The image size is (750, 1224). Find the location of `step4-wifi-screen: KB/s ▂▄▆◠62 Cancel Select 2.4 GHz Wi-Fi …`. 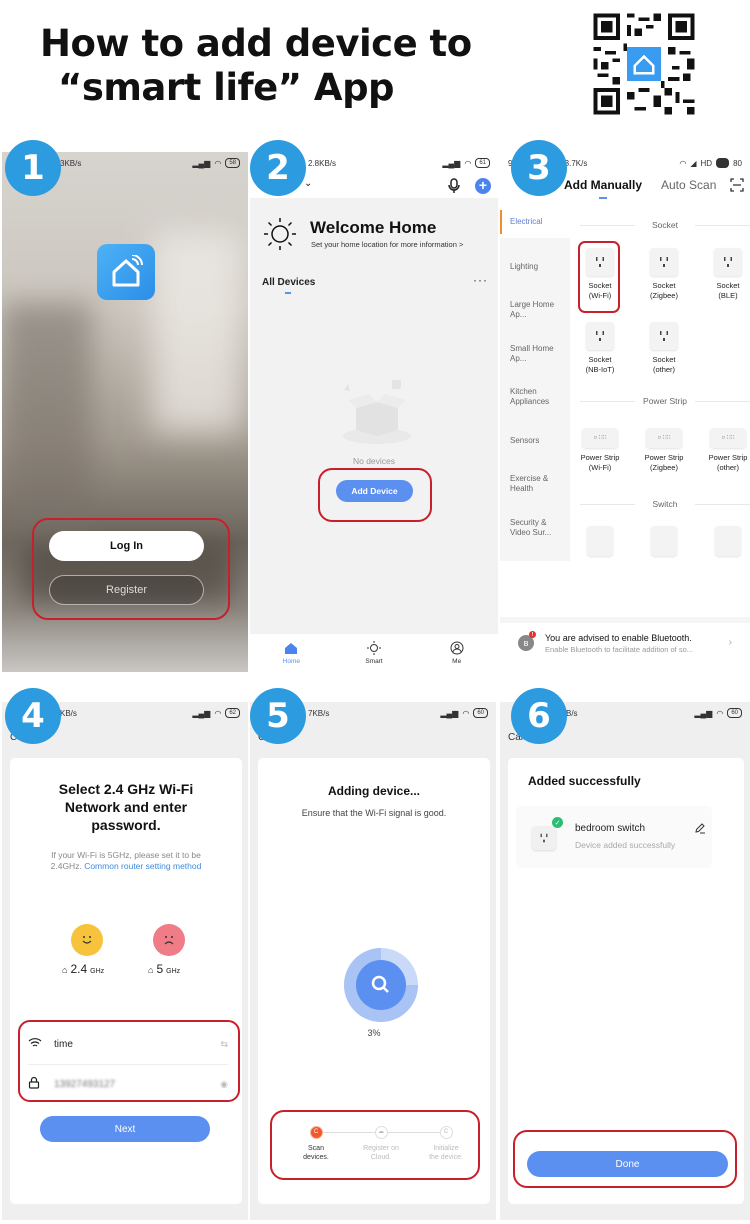

step4-wifi-screen: KB/s ▂▄▆◠62 Cancel Select 2.4 GHz Wi-Fi … is located at coordinates (125, 961).